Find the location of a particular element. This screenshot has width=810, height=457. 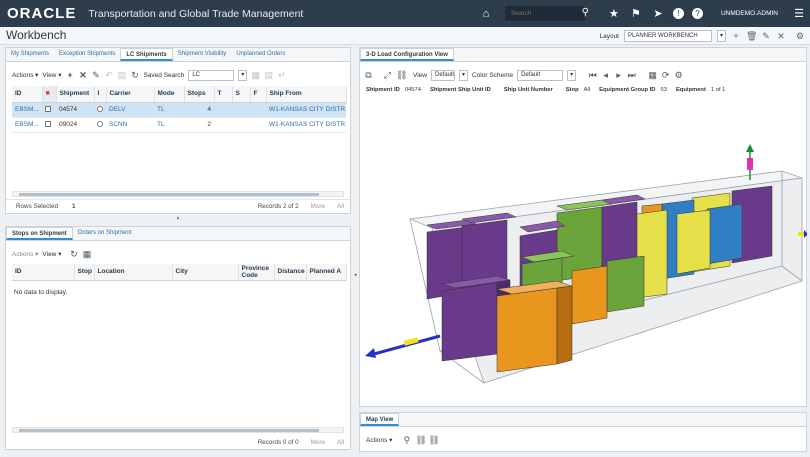

col-carrier: Carrier is located at coordinates (130, 94).